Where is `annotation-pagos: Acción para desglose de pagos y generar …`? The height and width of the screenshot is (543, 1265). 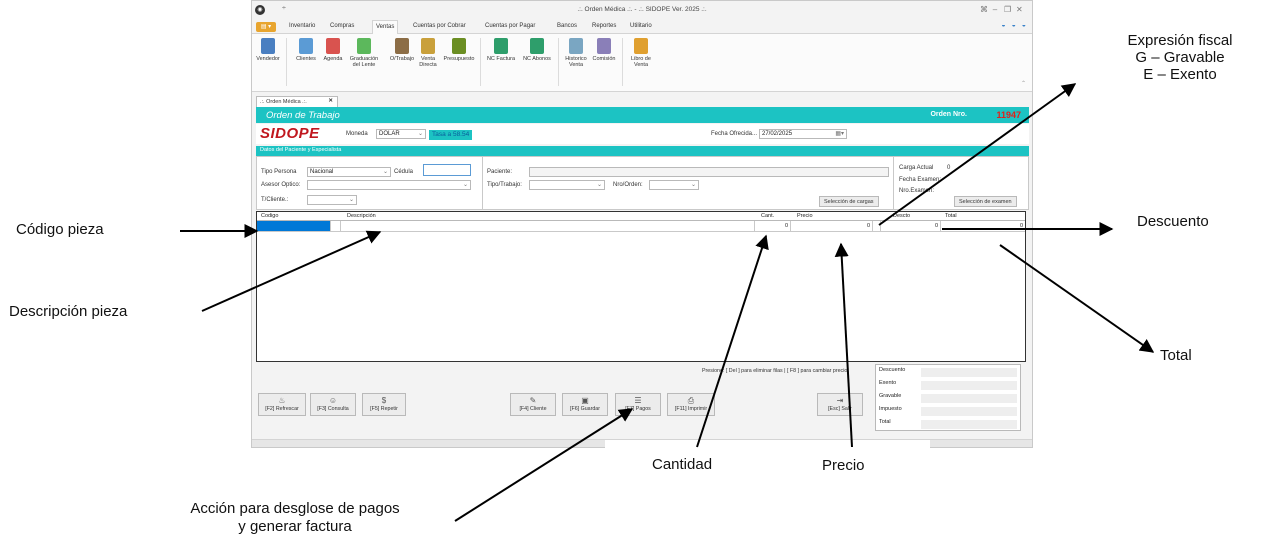
annotation-pagos: Acción para desglose de pagos y generar … is located at coordinates (295, 517).